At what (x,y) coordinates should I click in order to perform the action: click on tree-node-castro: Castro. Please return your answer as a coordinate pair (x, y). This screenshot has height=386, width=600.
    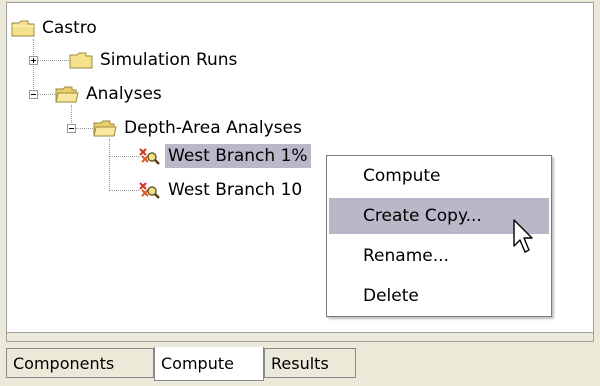
    Looking at the image, I should click on (55, 28).